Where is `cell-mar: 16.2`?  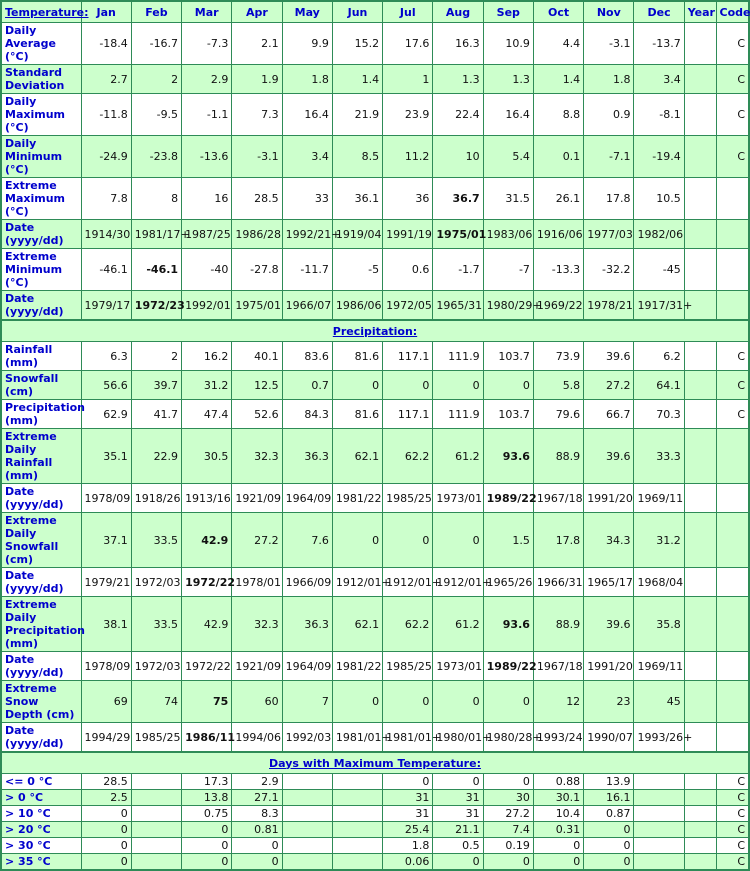
cell-mar: 16.2 is located at coordinates (207, 356).